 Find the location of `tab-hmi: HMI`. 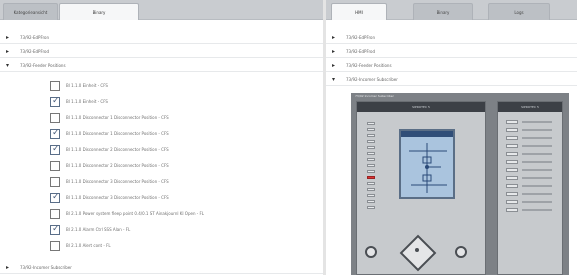

tab-hmi: HMI is located at coordinates (359, 11).